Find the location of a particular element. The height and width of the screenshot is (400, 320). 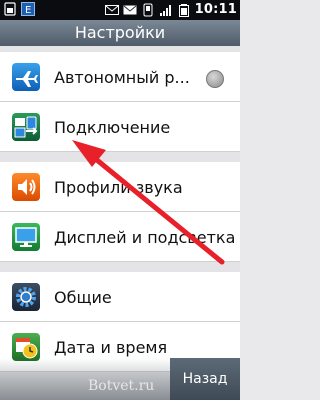

settings-item-label: Дисплей и подсветка is located at coordinates (145, 237).